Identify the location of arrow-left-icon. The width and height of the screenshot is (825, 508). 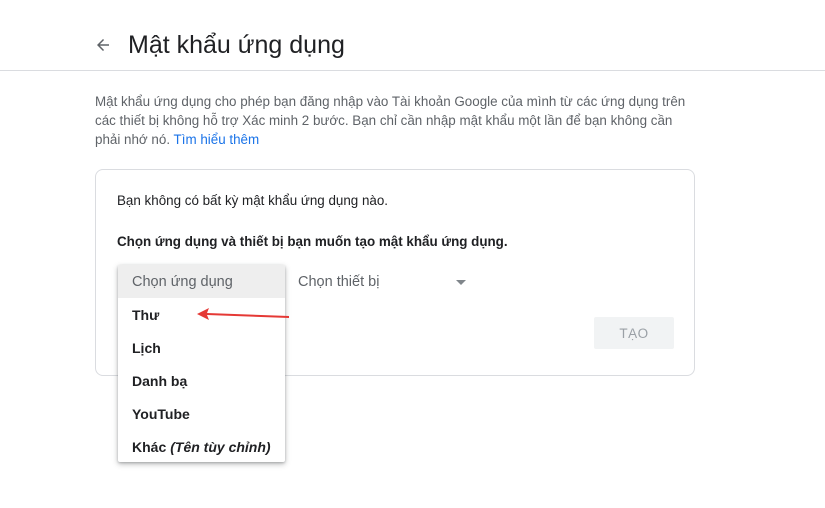
(103, 45).